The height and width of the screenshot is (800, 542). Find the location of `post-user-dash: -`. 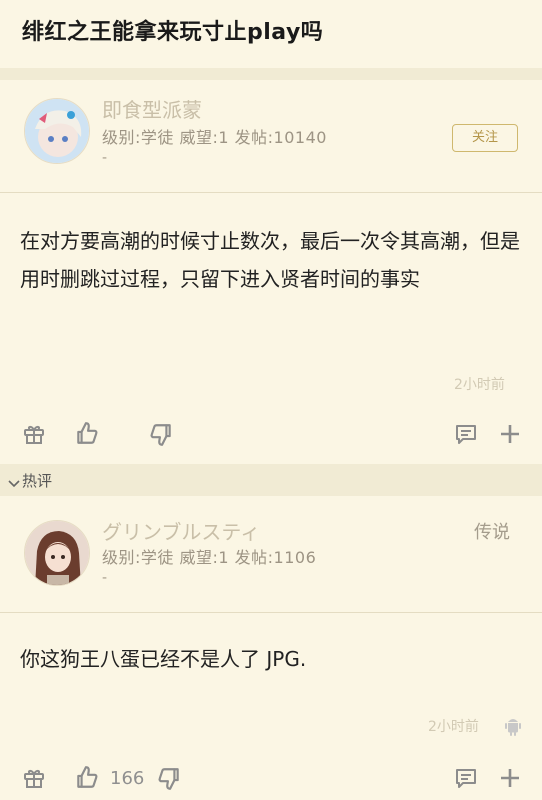

post-user-dash: - is located at coordinates (105, 158).